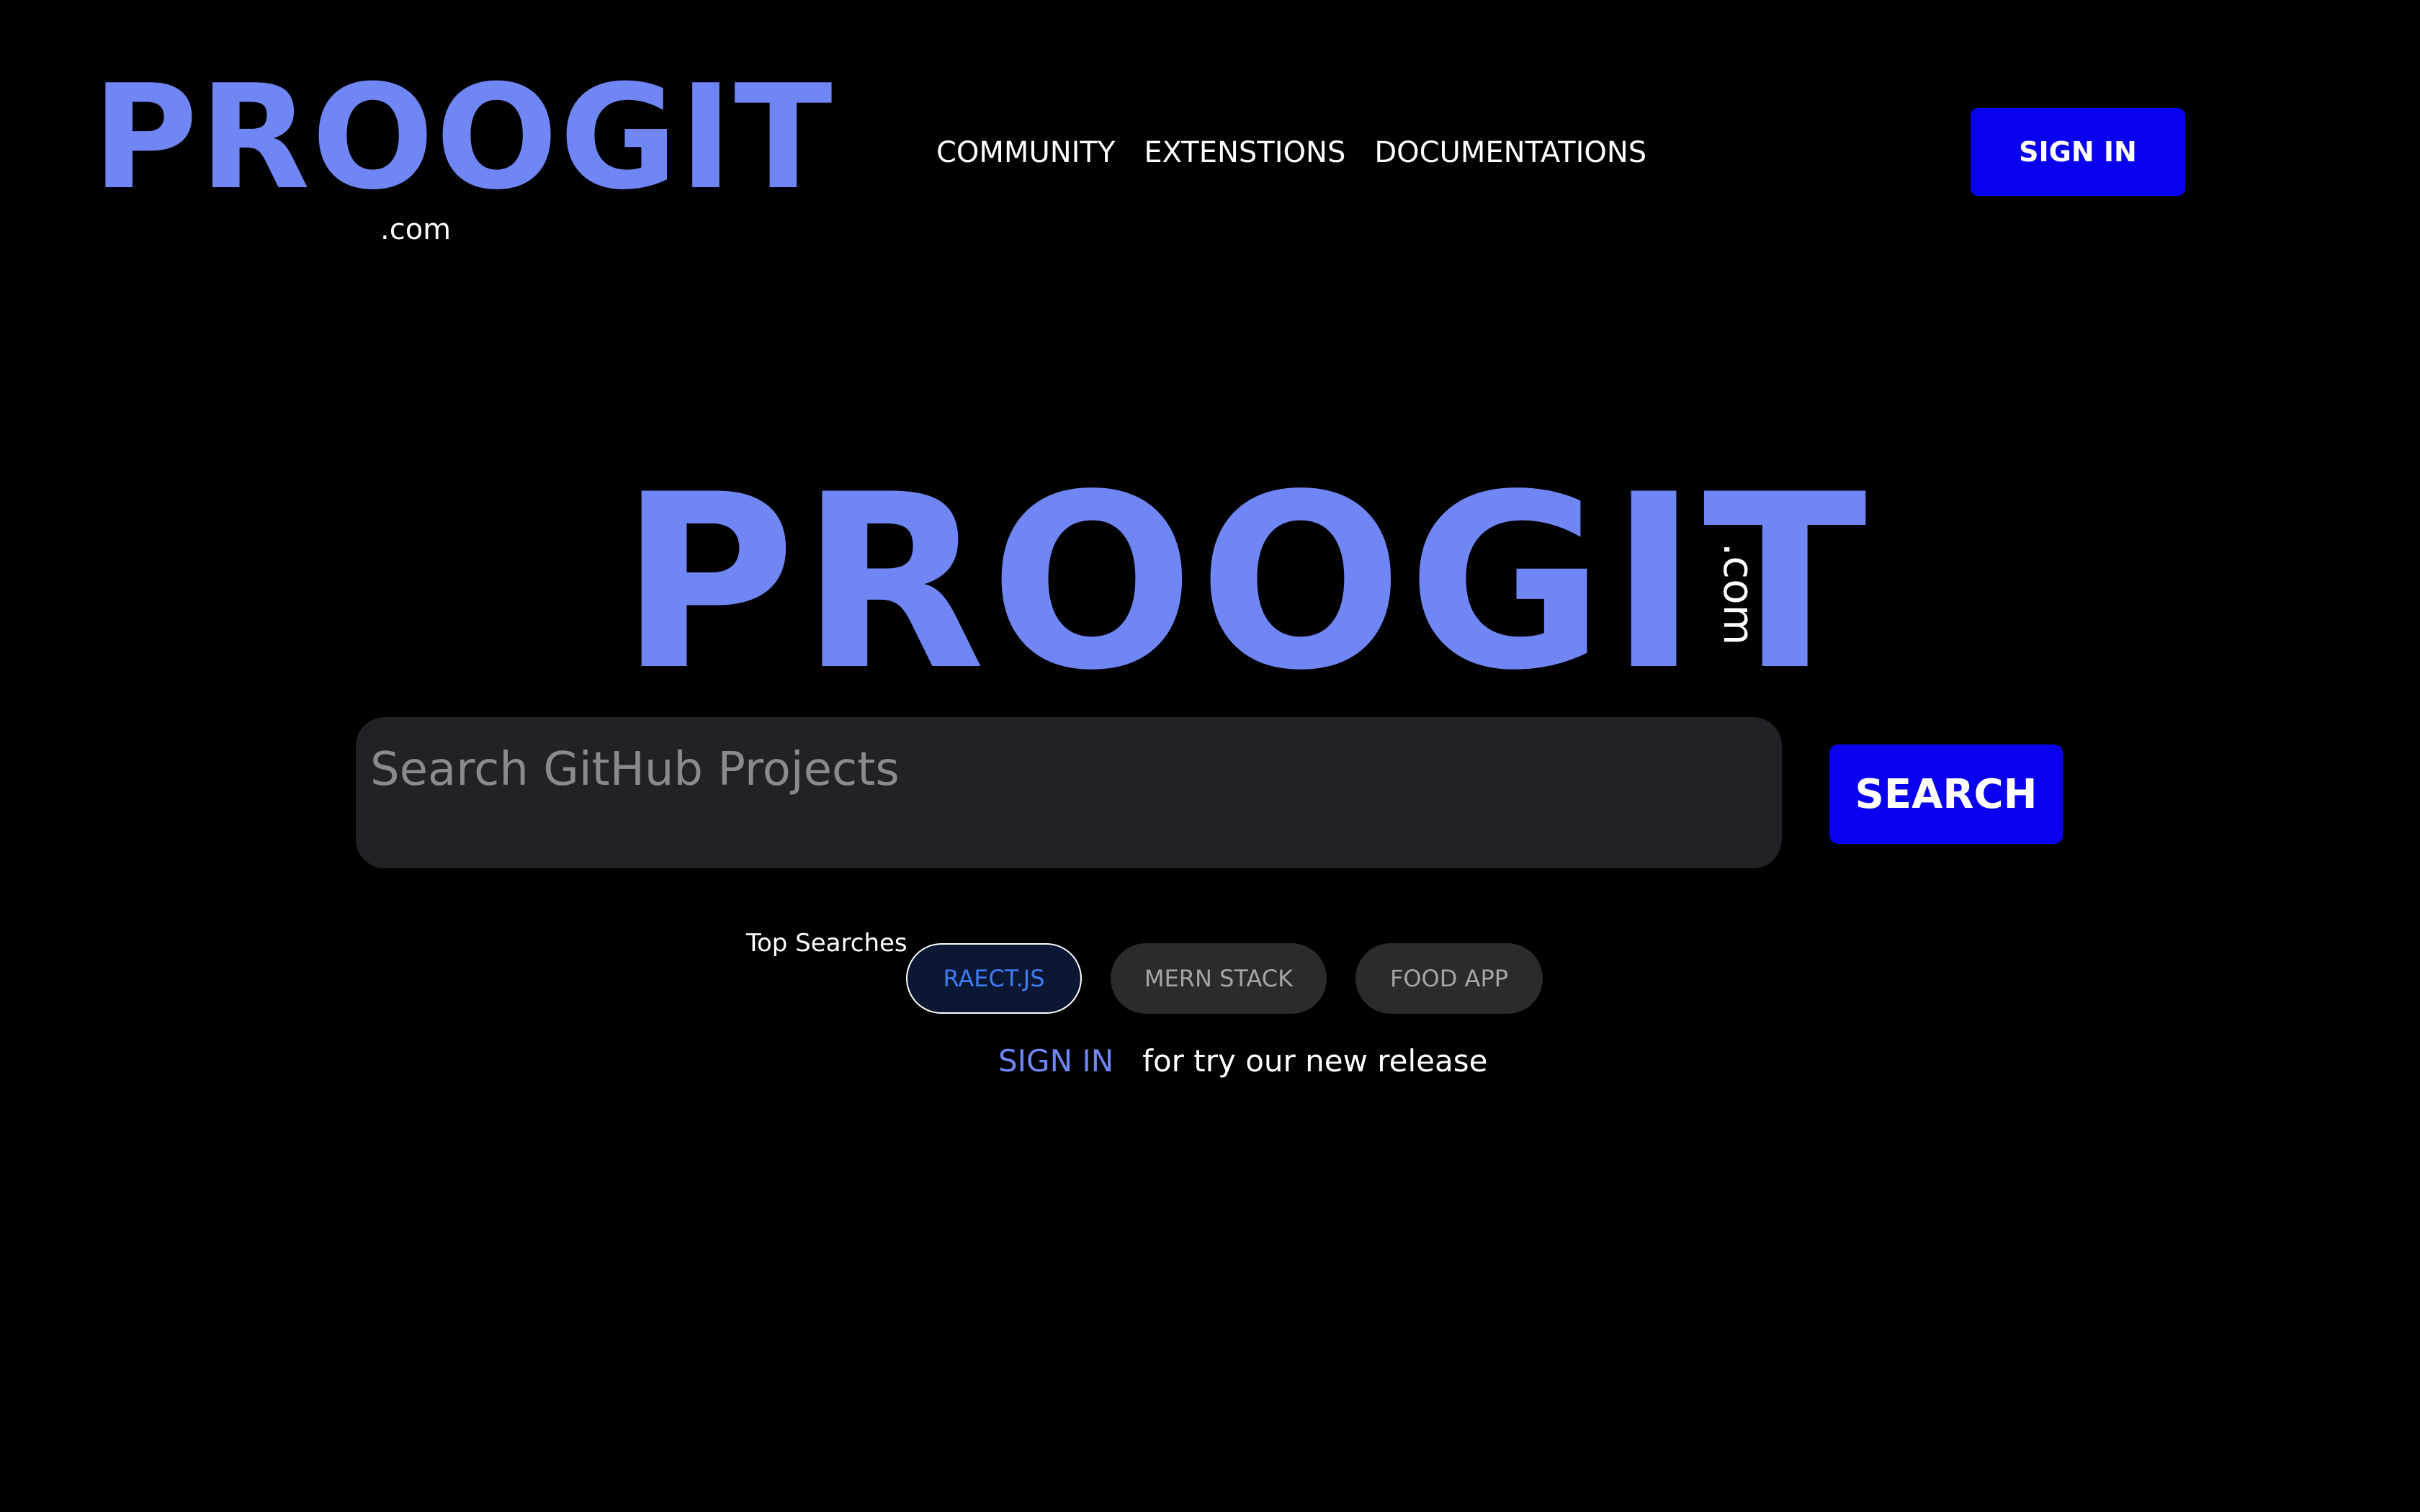 The image size is (2420, 1512). What do you see at coordinates (1315, 1061) in the screenshot?
I see `promo-text: for try our new release` at bounding box center [1315, 1061].